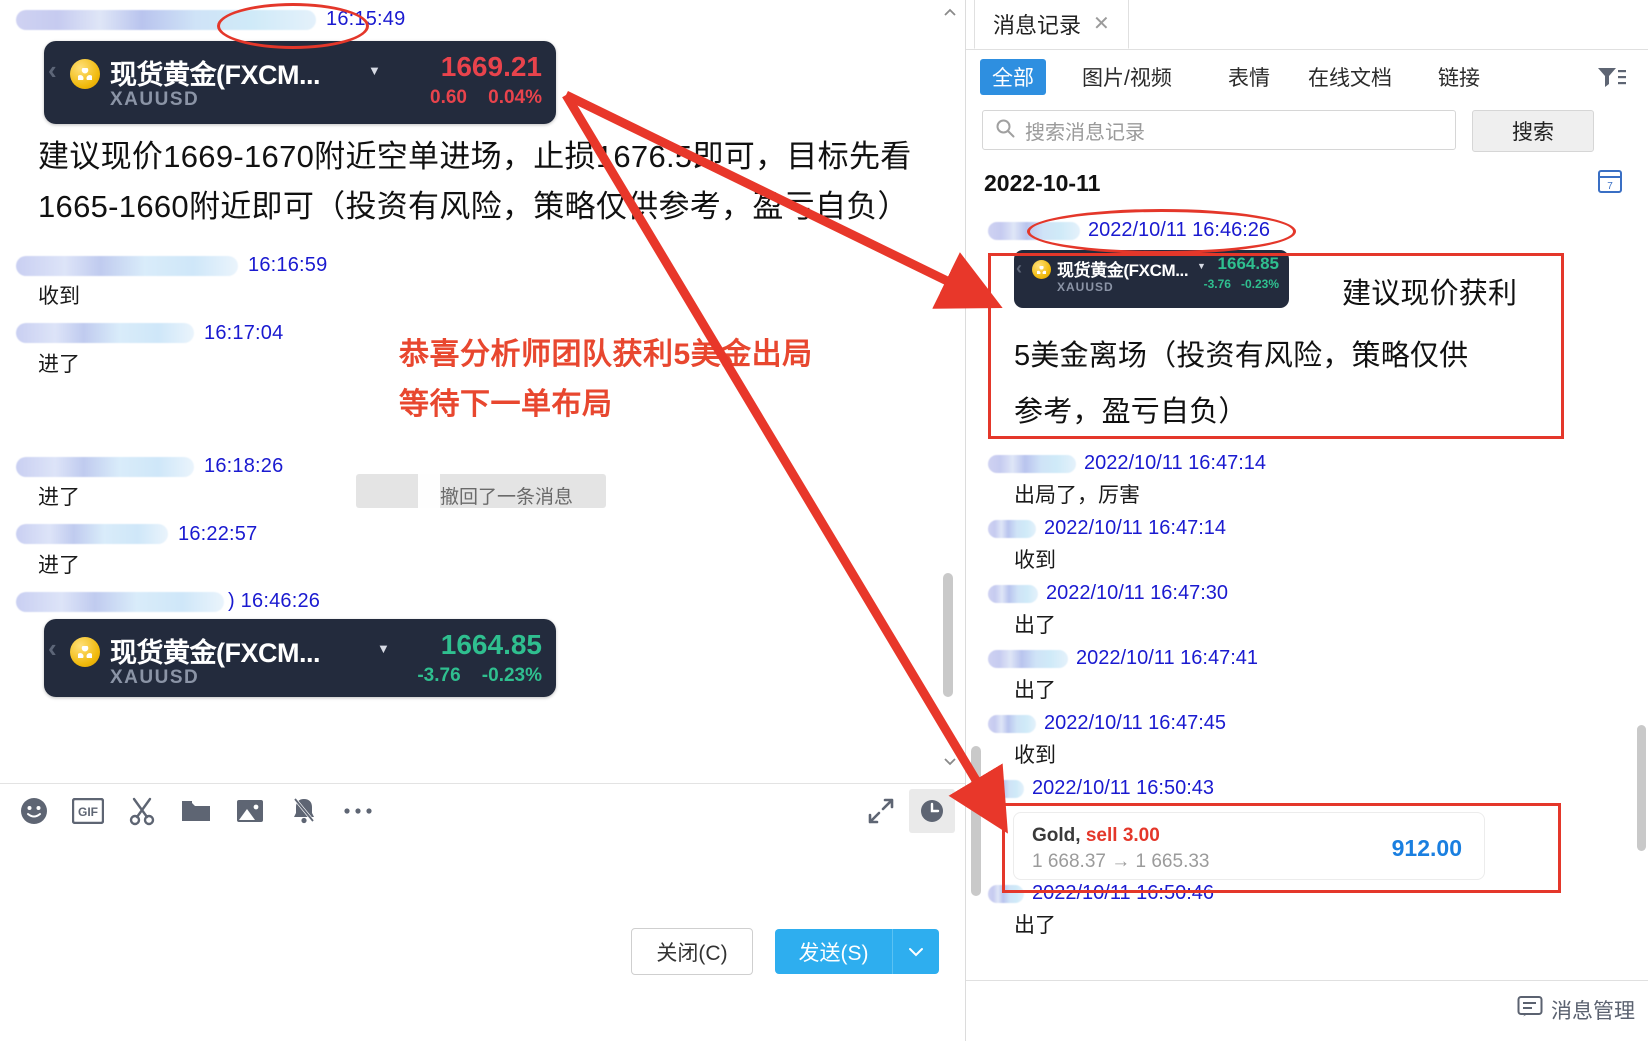 The height and width of the screenshot is (1041, 1648). I want to click on calendar-icon: 7, so click(1610, 183).